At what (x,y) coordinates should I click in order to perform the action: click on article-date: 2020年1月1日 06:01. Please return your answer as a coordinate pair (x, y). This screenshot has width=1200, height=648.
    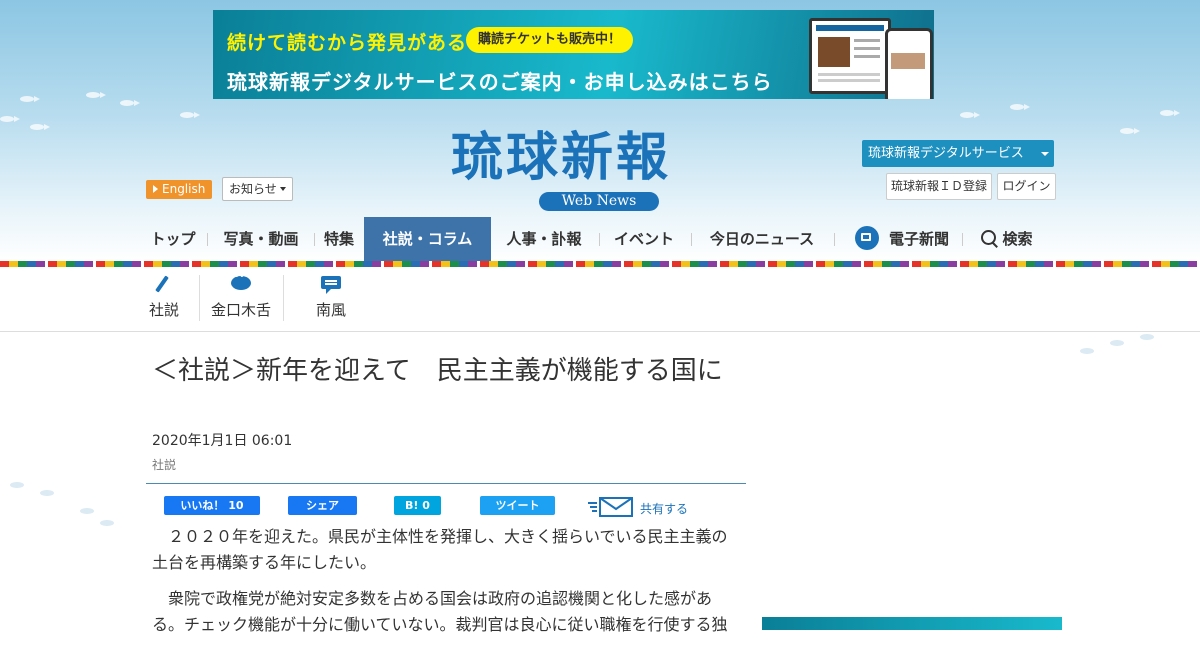
    Looking at the image, I should click on (222, 441).